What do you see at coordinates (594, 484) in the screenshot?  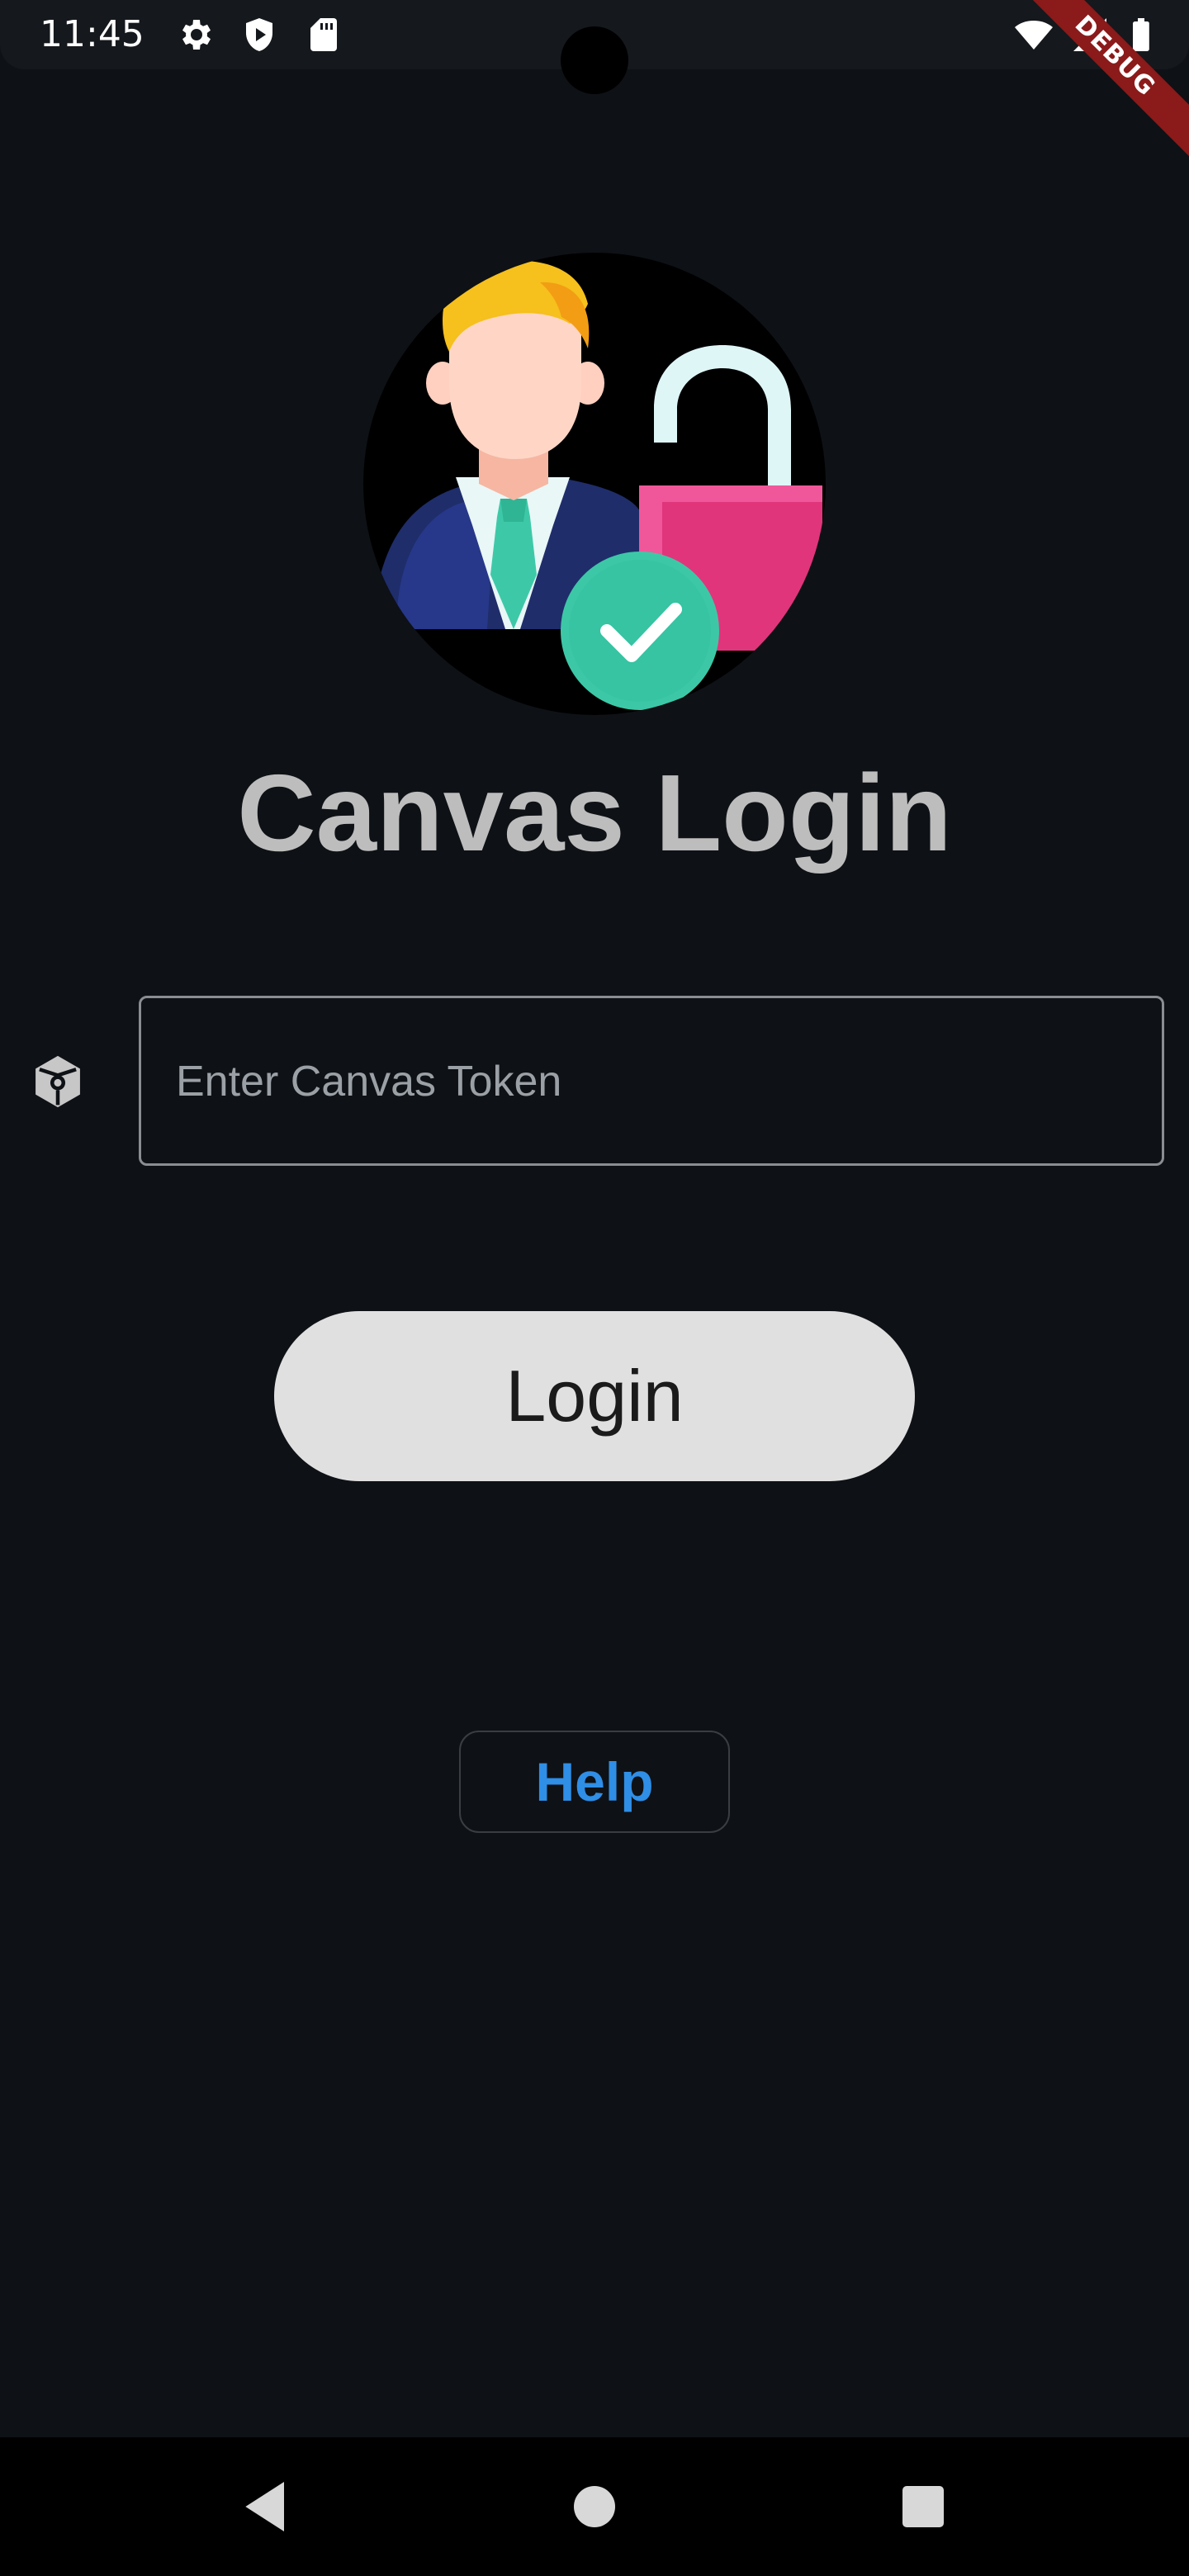 I see `user-unlock-illustration` at bounding box center [594, 484].